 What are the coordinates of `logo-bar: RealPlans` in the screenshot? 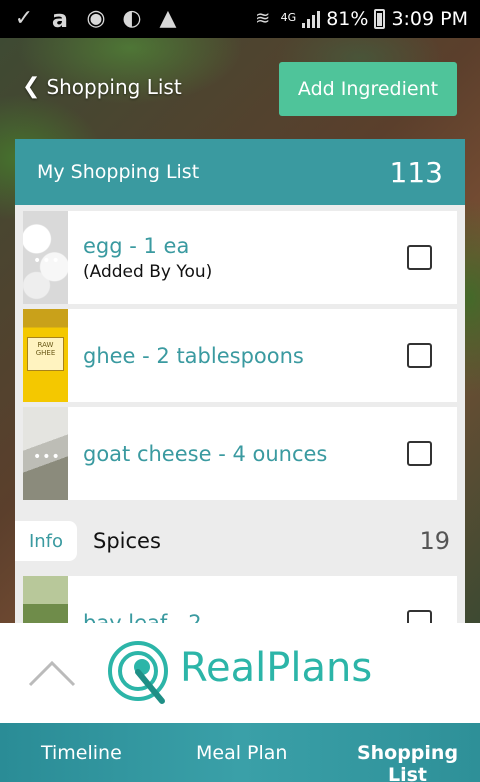 It's located at (240, 673).